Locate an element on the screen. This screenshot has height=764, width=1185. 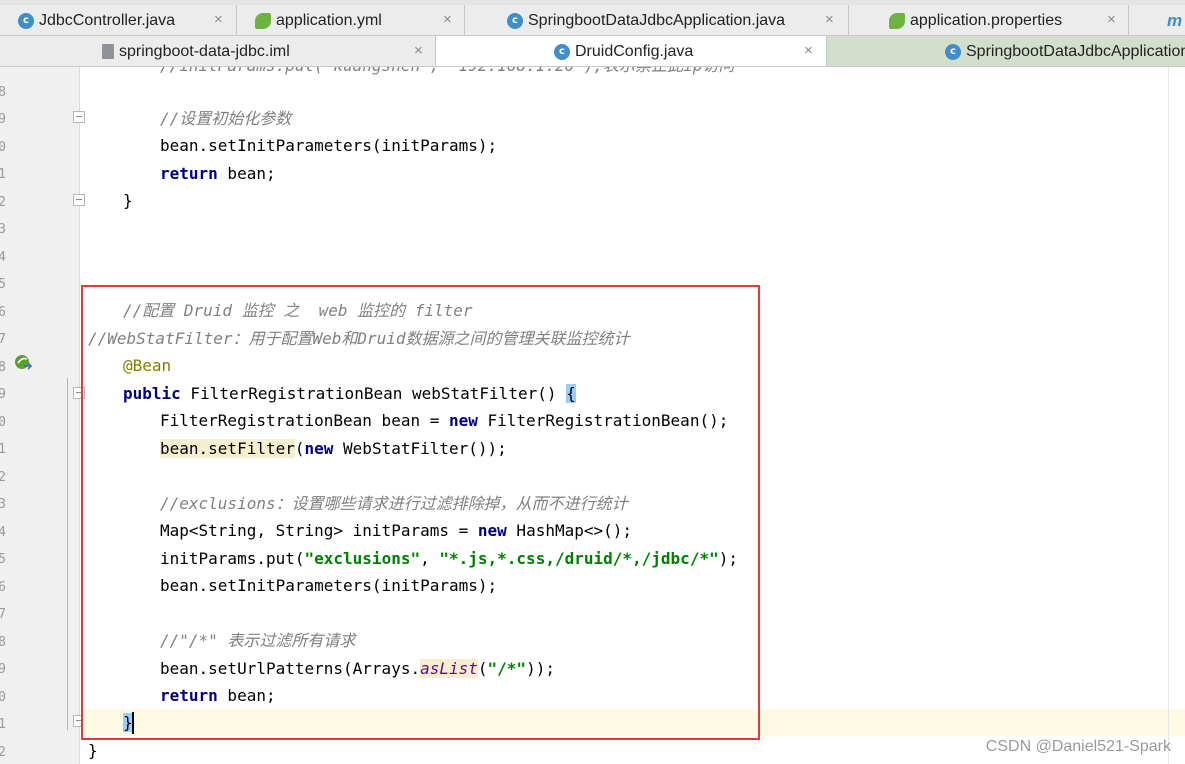
tab-springbootdatajdbcapplication: c SpringbootDataJdbcApplication is located at coordinates (1006, 51).